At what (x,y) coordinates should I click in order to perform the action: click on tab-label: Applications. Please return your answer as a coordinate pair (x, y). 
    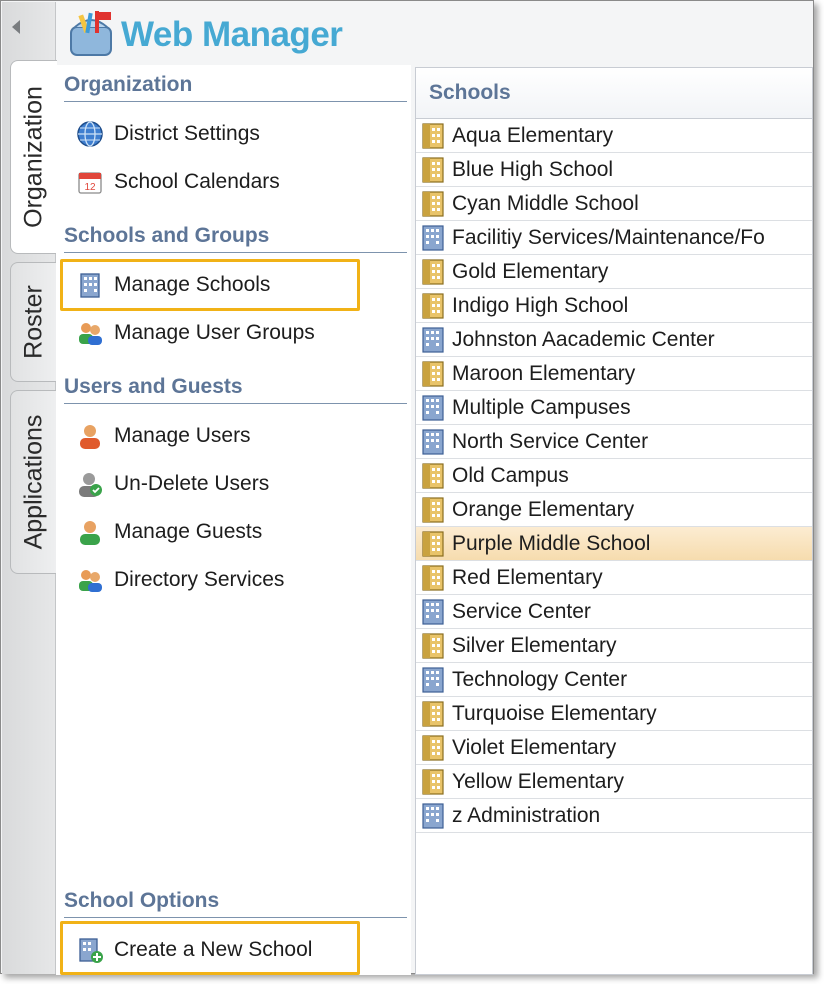
    Looking at the image, I should click on (33, 482).